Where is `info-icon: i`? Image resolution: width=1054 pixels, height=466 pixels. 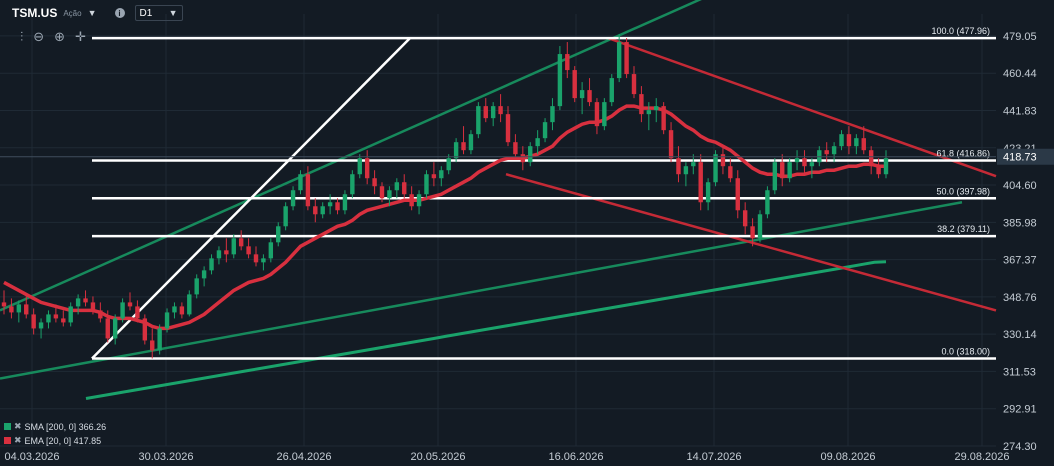
info-icon: i is located at coordinates (119, 13).